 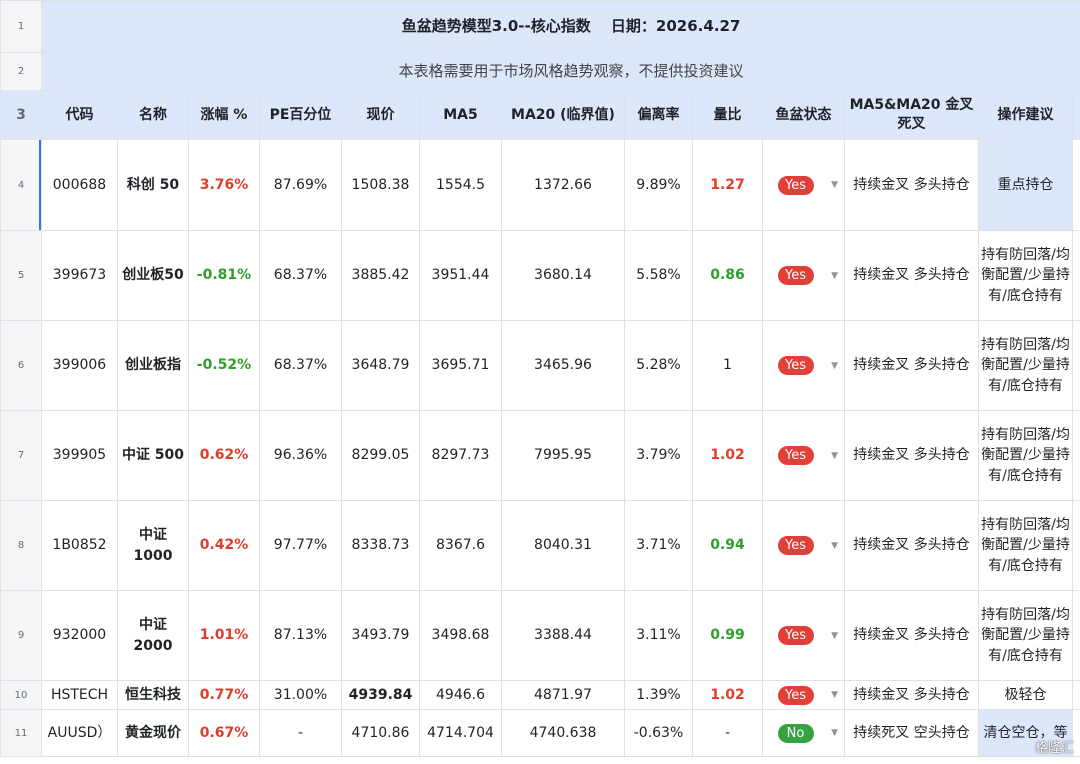 I want to click on cell-deviation: 9.89%, so click(x=658, y=185).